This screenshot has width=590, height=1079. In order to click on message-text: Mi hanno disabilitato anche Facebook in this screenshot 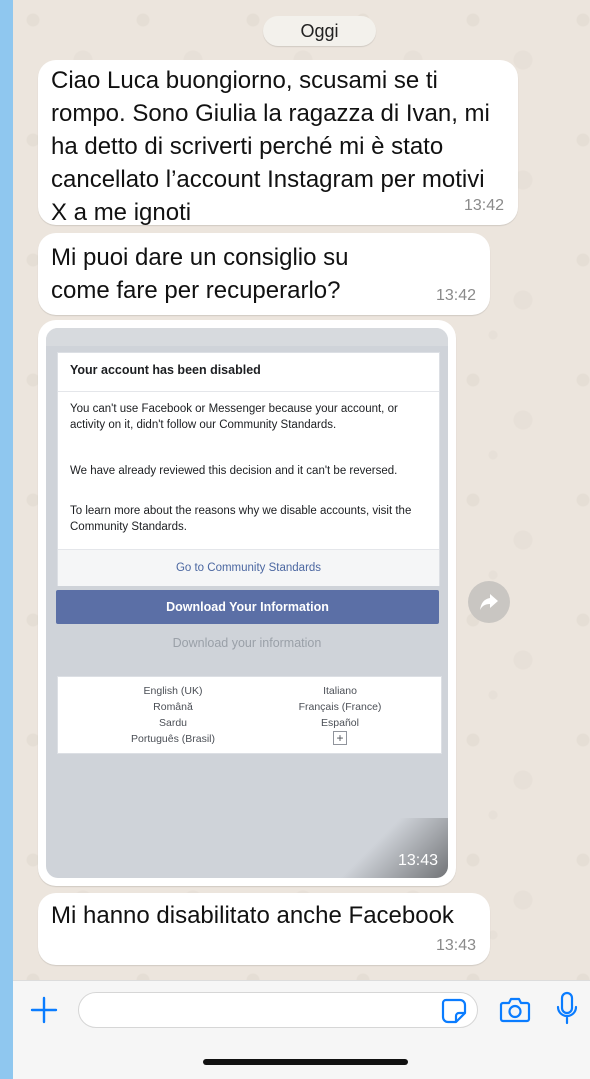, I will do `click(252, 915)`.